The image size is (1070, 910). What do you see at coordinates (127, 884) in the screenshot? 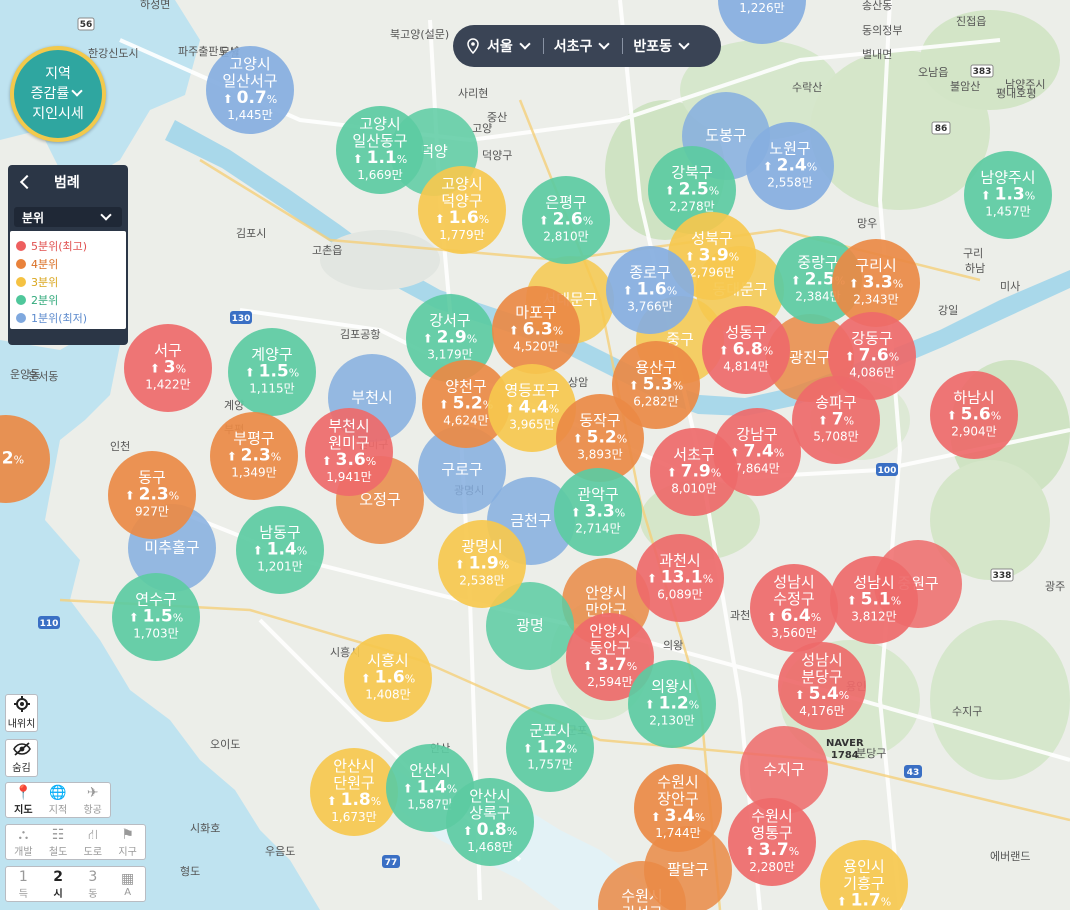
I see `level-button: ▦ A` at bounding box center [127, 884].